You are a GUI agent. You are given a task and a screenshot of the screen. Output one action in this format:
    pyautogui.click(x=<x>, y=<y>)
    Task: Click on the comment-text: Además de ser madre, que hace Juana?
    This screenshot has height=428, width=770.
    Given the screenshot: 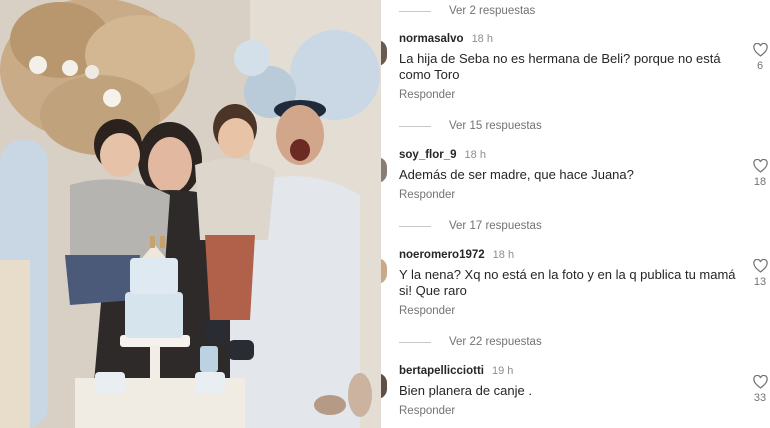 What is the action you would take?
    pyautogui.click(x=516, y=174)
    